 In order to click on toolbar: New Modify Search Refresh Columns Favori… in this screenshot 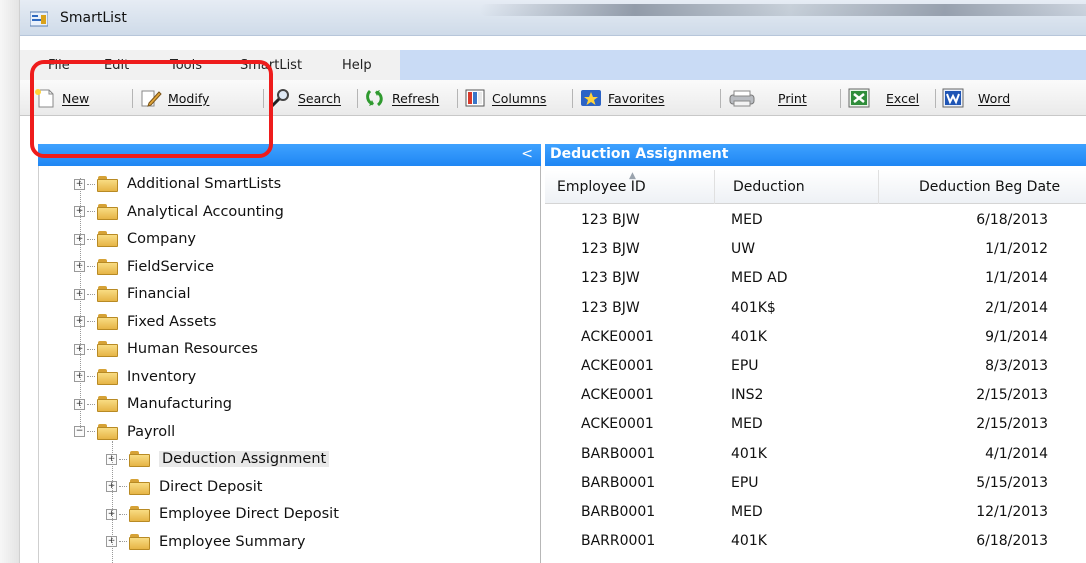, I will do `click(553, 98)`.